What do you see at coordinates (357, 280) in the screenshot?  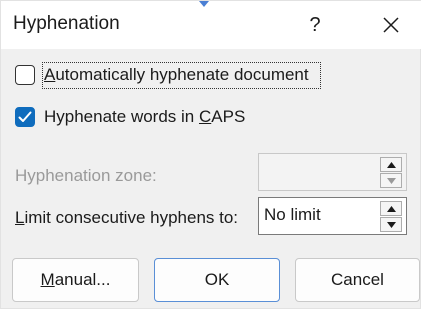 I see `cancel-button: Cancel` at bounding box center [357, 280].